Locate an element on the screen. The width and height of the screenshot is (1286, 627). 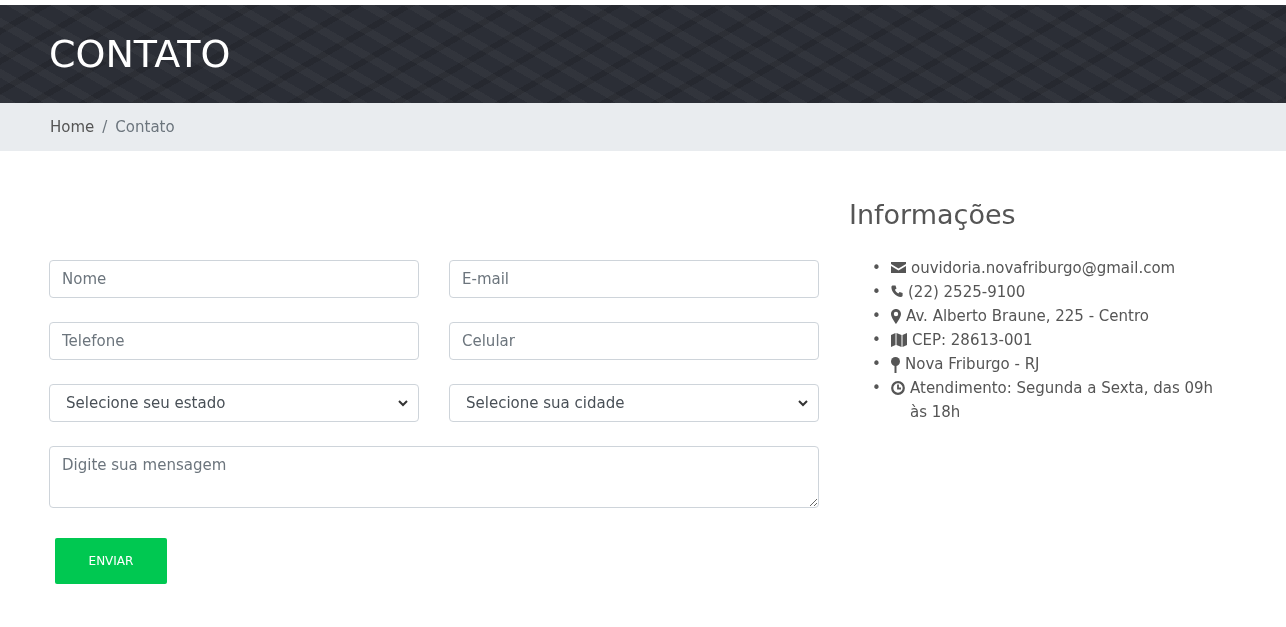
map-pin-icon is located at coordinates (896, 316).